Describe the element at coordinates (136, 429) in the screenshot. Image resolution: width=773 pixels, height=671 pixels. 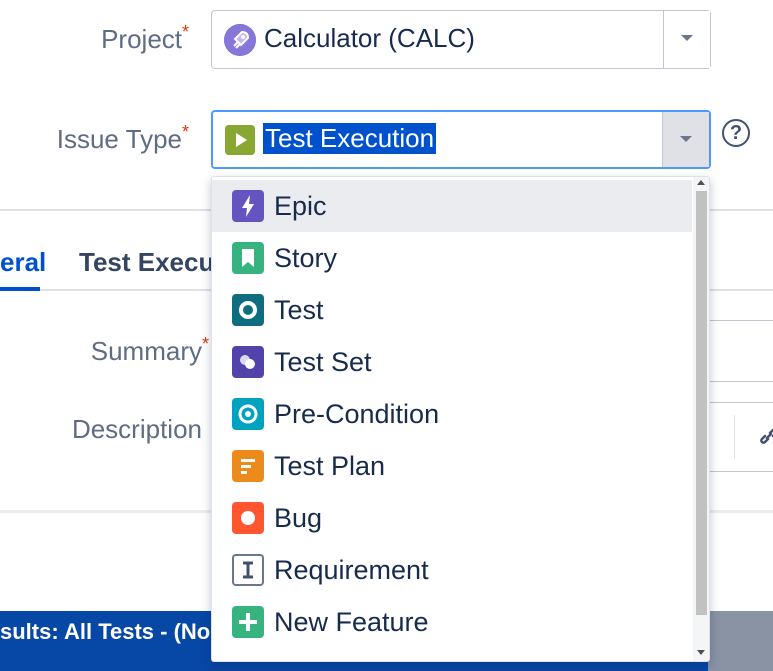
I see `description-label: Description` at that location.